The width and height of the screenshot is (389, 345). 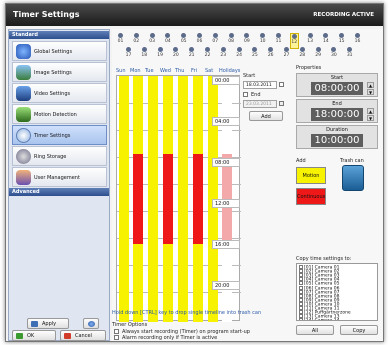 What do you see at coordinates (245, 94) in the screenshot?
I see `end-date-checkbox` at bounding box center [245, 94].